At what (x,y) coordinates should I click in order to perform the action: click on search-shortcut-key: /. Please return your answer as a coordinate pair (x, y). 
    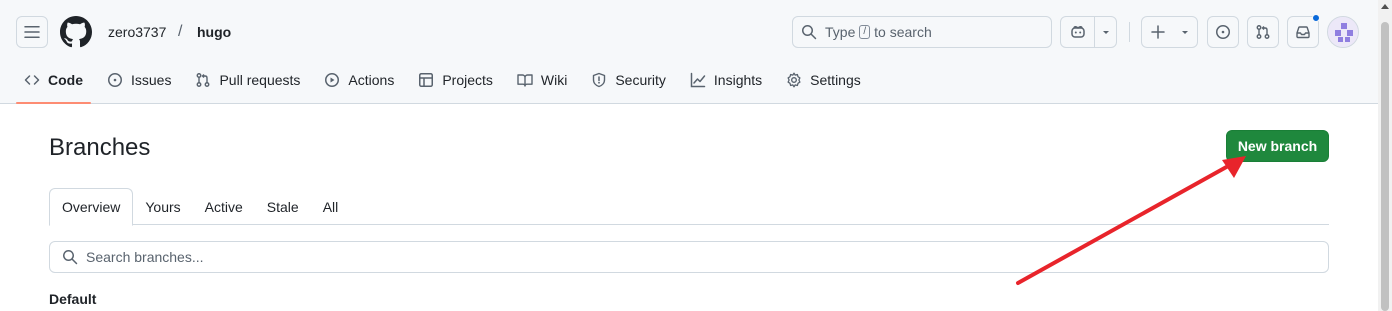
    Looking at the image, I should click on (865, 32).